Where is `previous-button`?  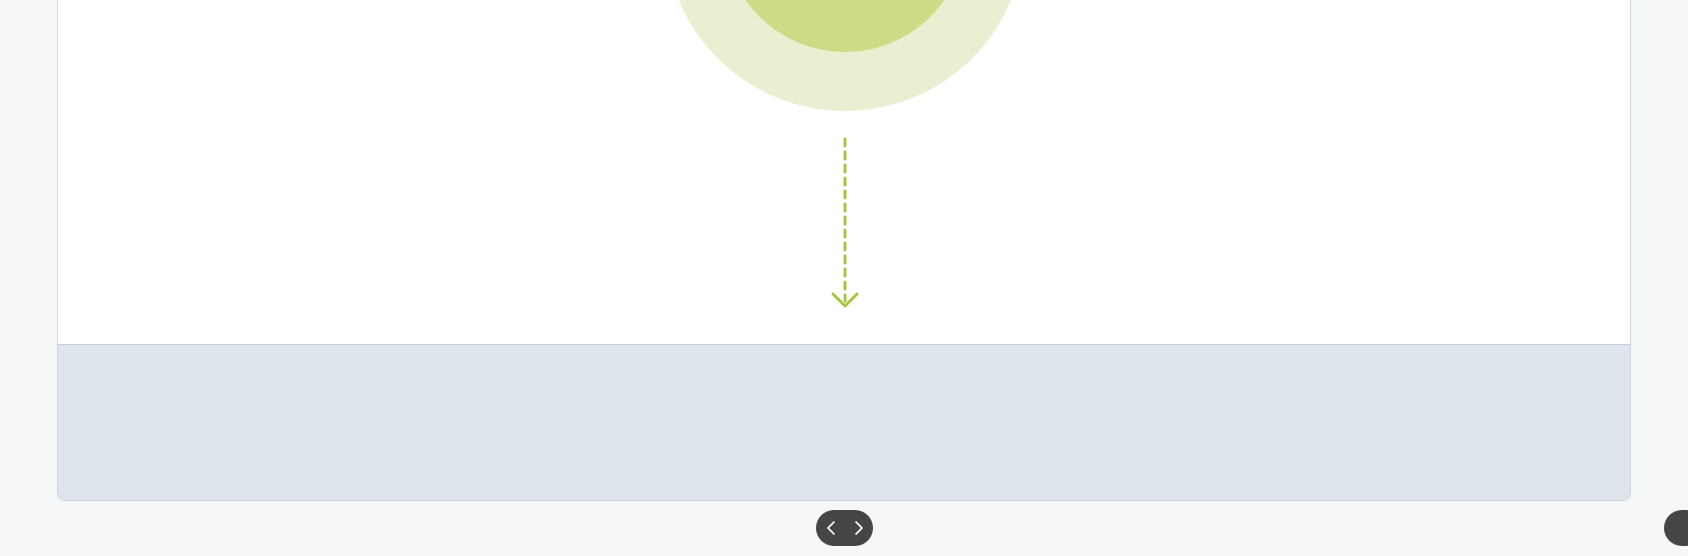
previous-button is located at coordinates (831, 528).